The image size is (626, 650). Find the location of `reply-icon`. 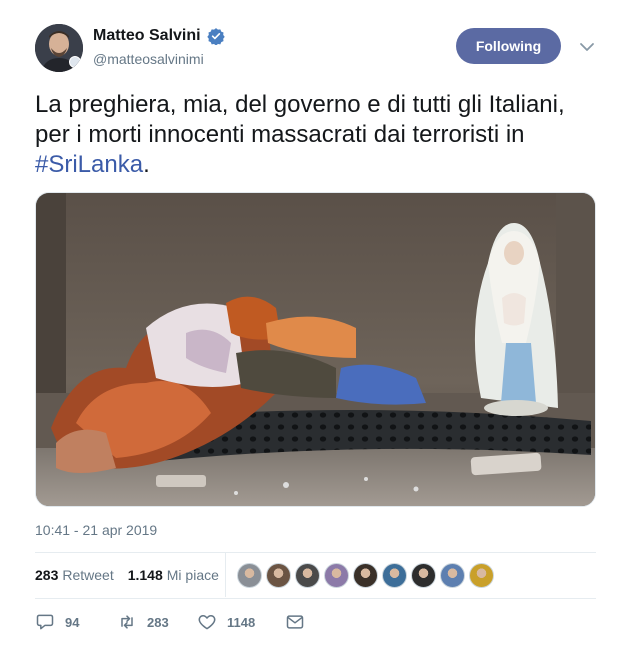

reply-icon is located at coordinates (45, 622).